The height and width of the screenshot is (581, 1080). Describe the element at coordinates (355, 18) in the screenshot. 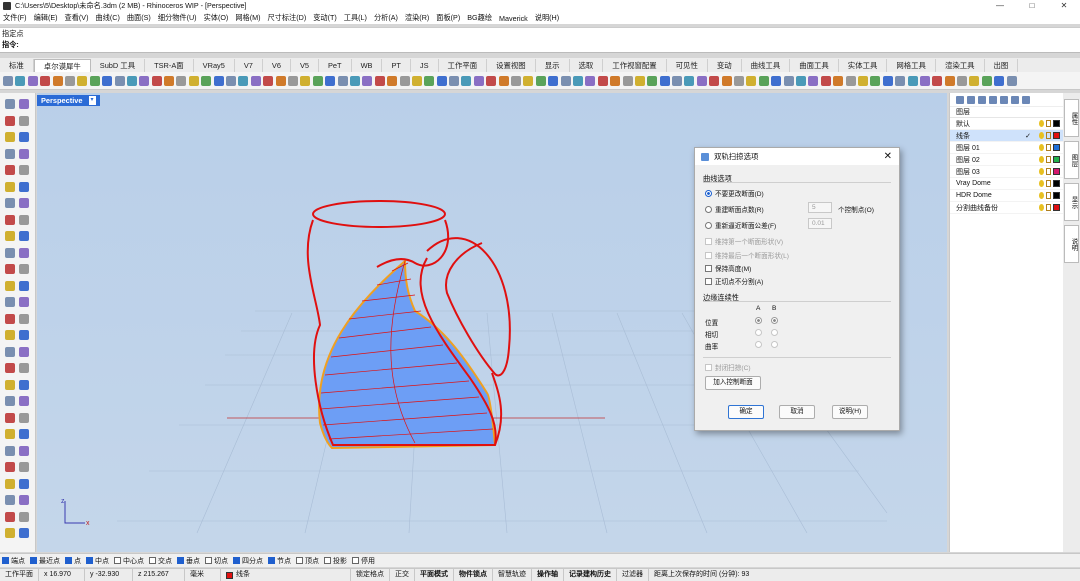

I see `menu-item: 工具(L)` at that location.